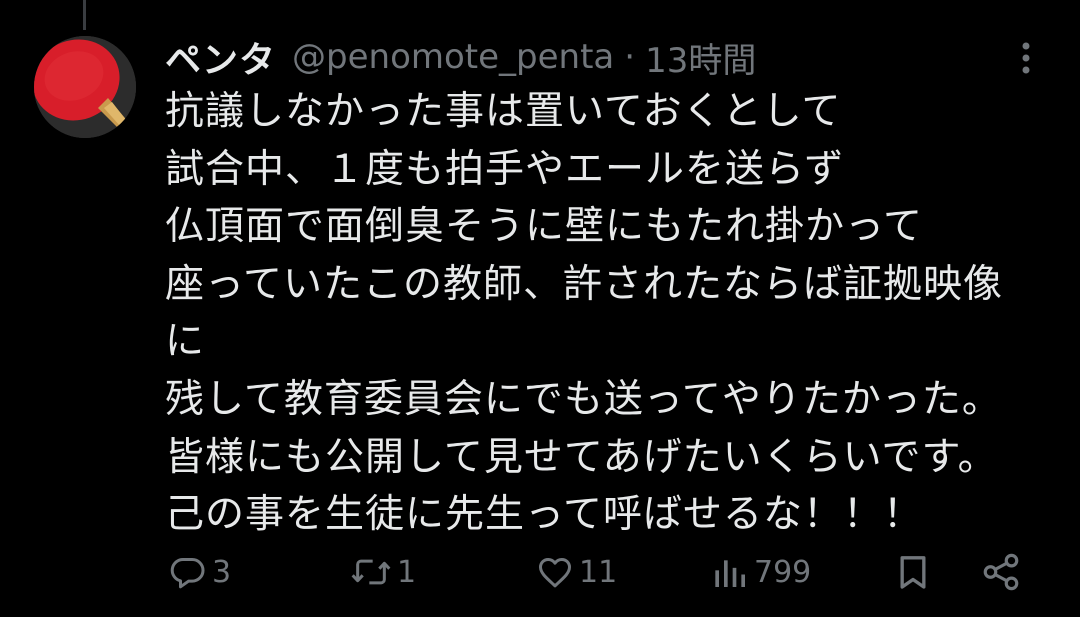 Image resolution: width=1080 pixels, height=617 pixels. What do you see at coordinates (220, 57) in the screenshot?
I see `display-name: ペンタ` at bounding box center [220, 57].